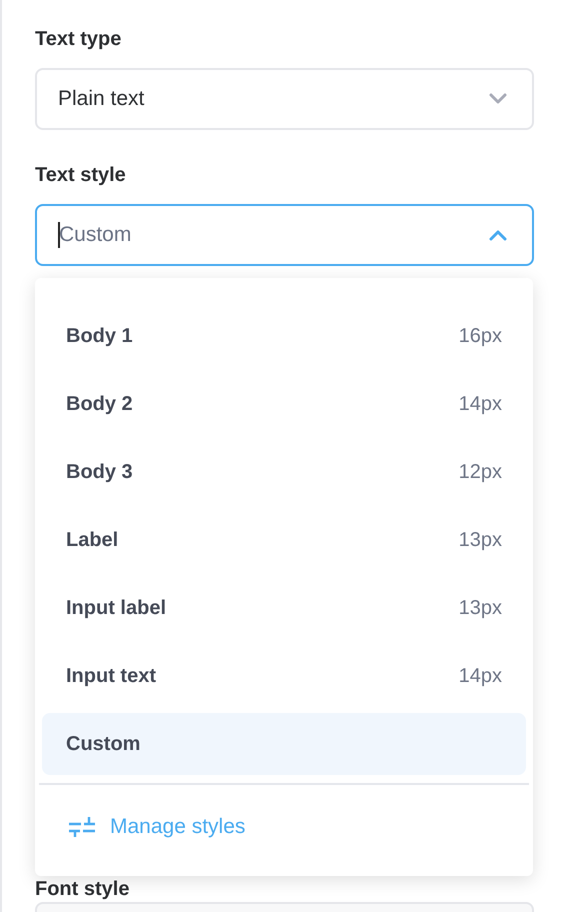 Image resolution: width=566 pixels, height=912 pixels. Describe the element at coordinates (284, 676) in the screenshot. I see `dropdown-option: Input text 14px` at that location.